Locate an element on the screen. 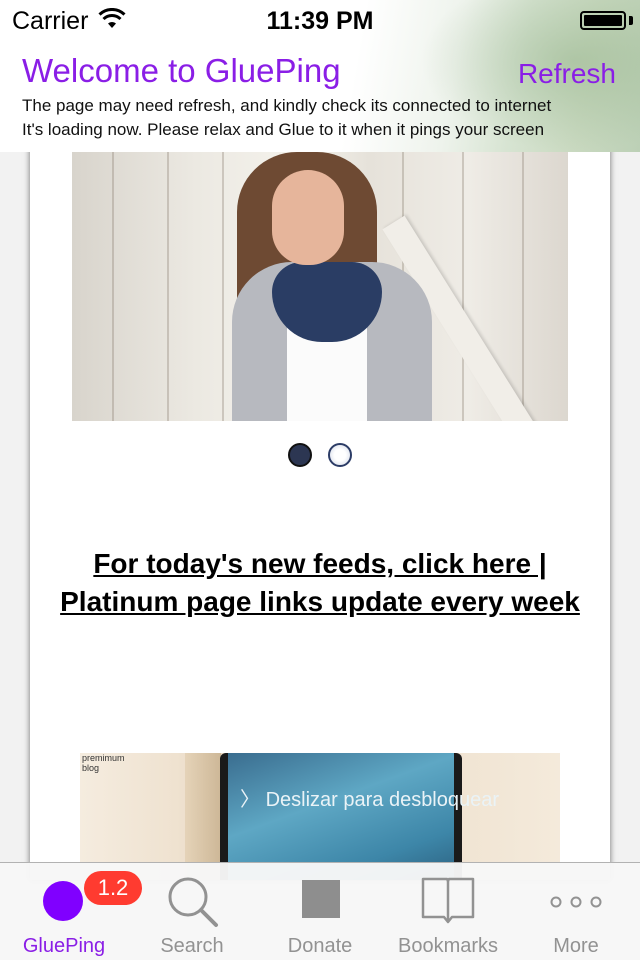 The width and height of the screenshot is (640, 960). carousel-dot-active is located at coordinates (299, 455).